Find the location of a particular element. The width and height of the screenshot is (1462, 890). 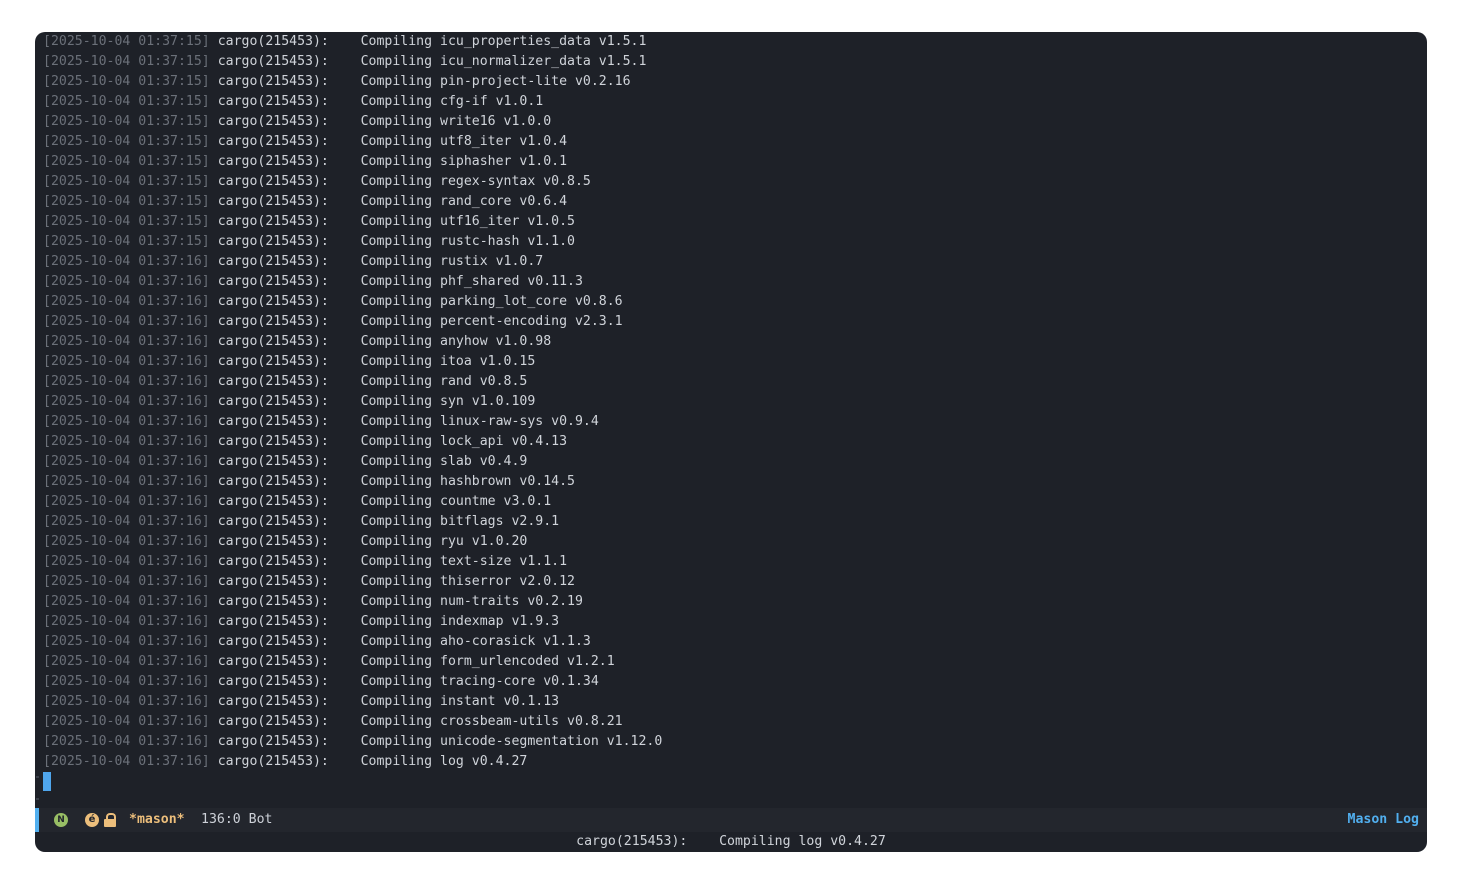

log-message: Compiling linux-raw-sys v0.9.4 is located at coordinates (479, 421).